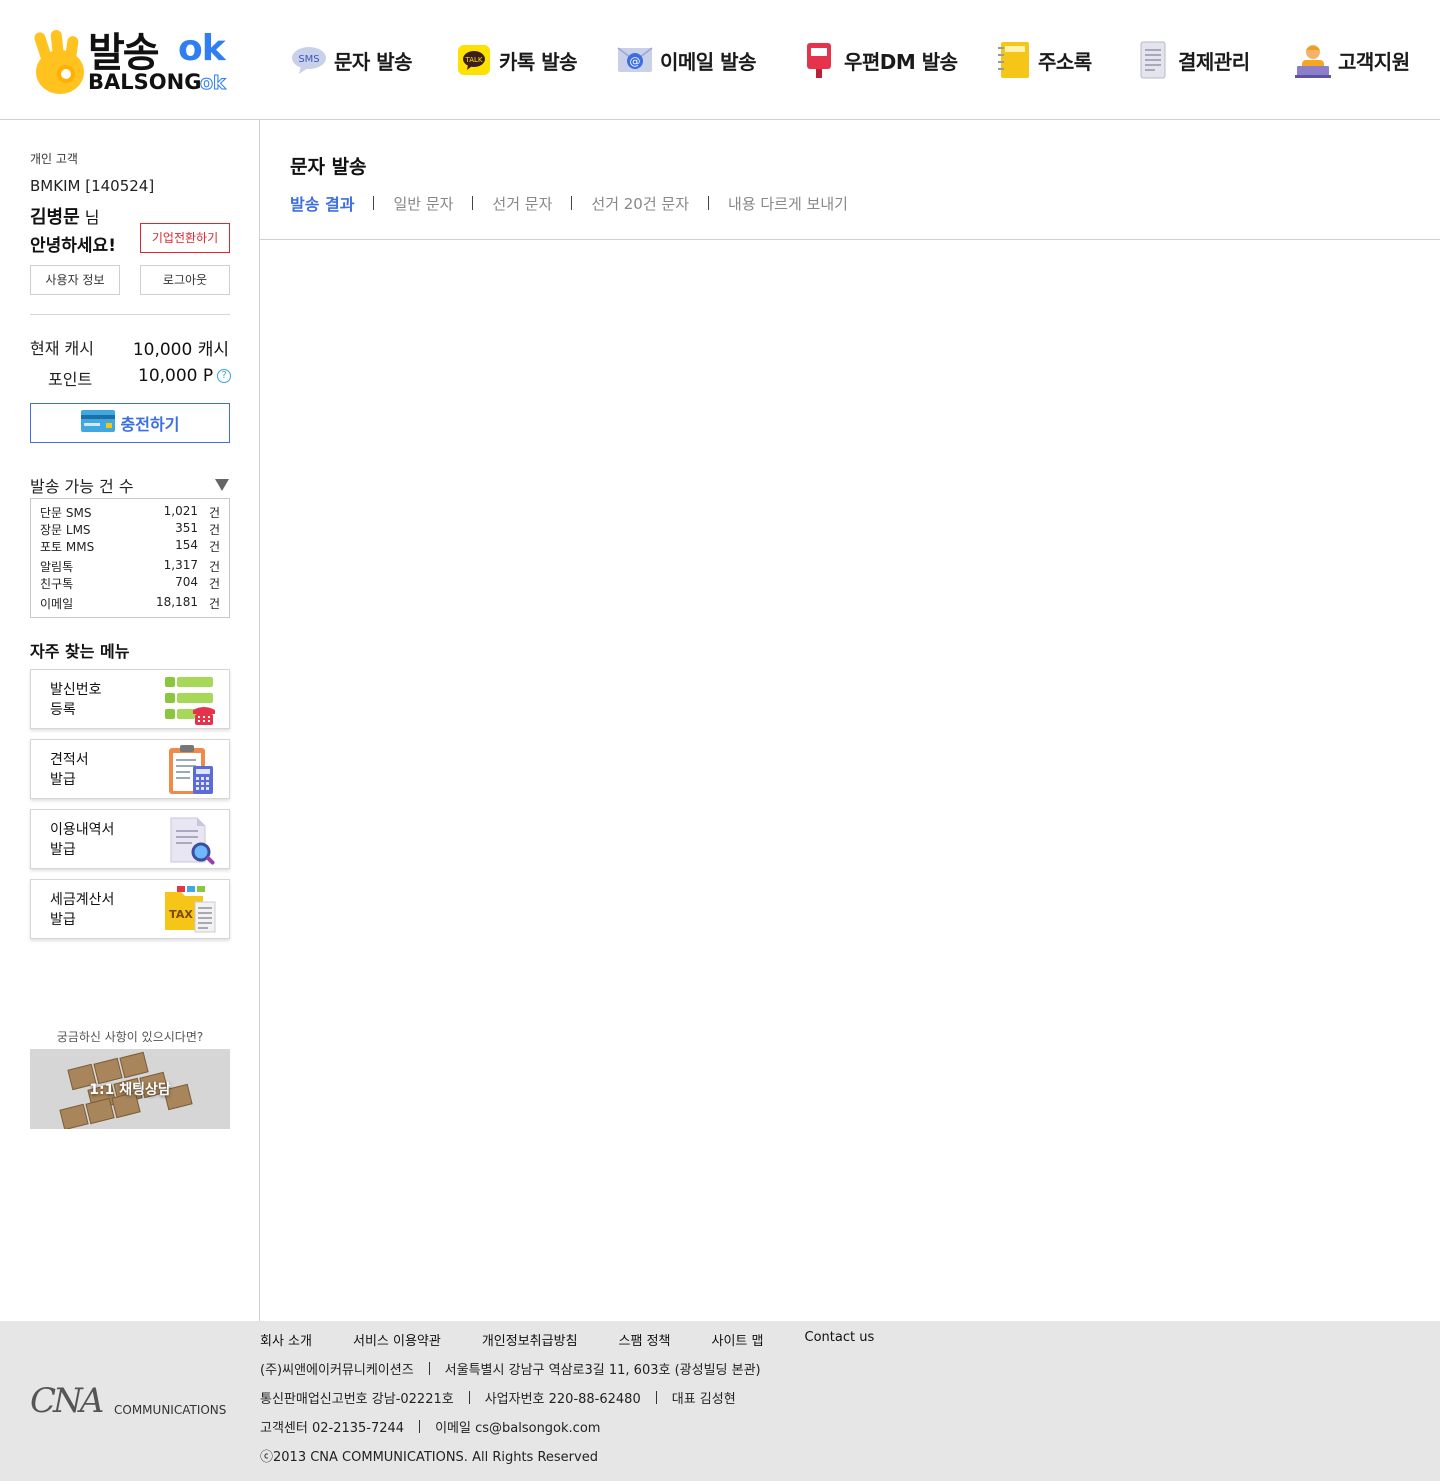 The image size is (1440, 1481). I want to click on receipt-icon, so click(1153, 60).